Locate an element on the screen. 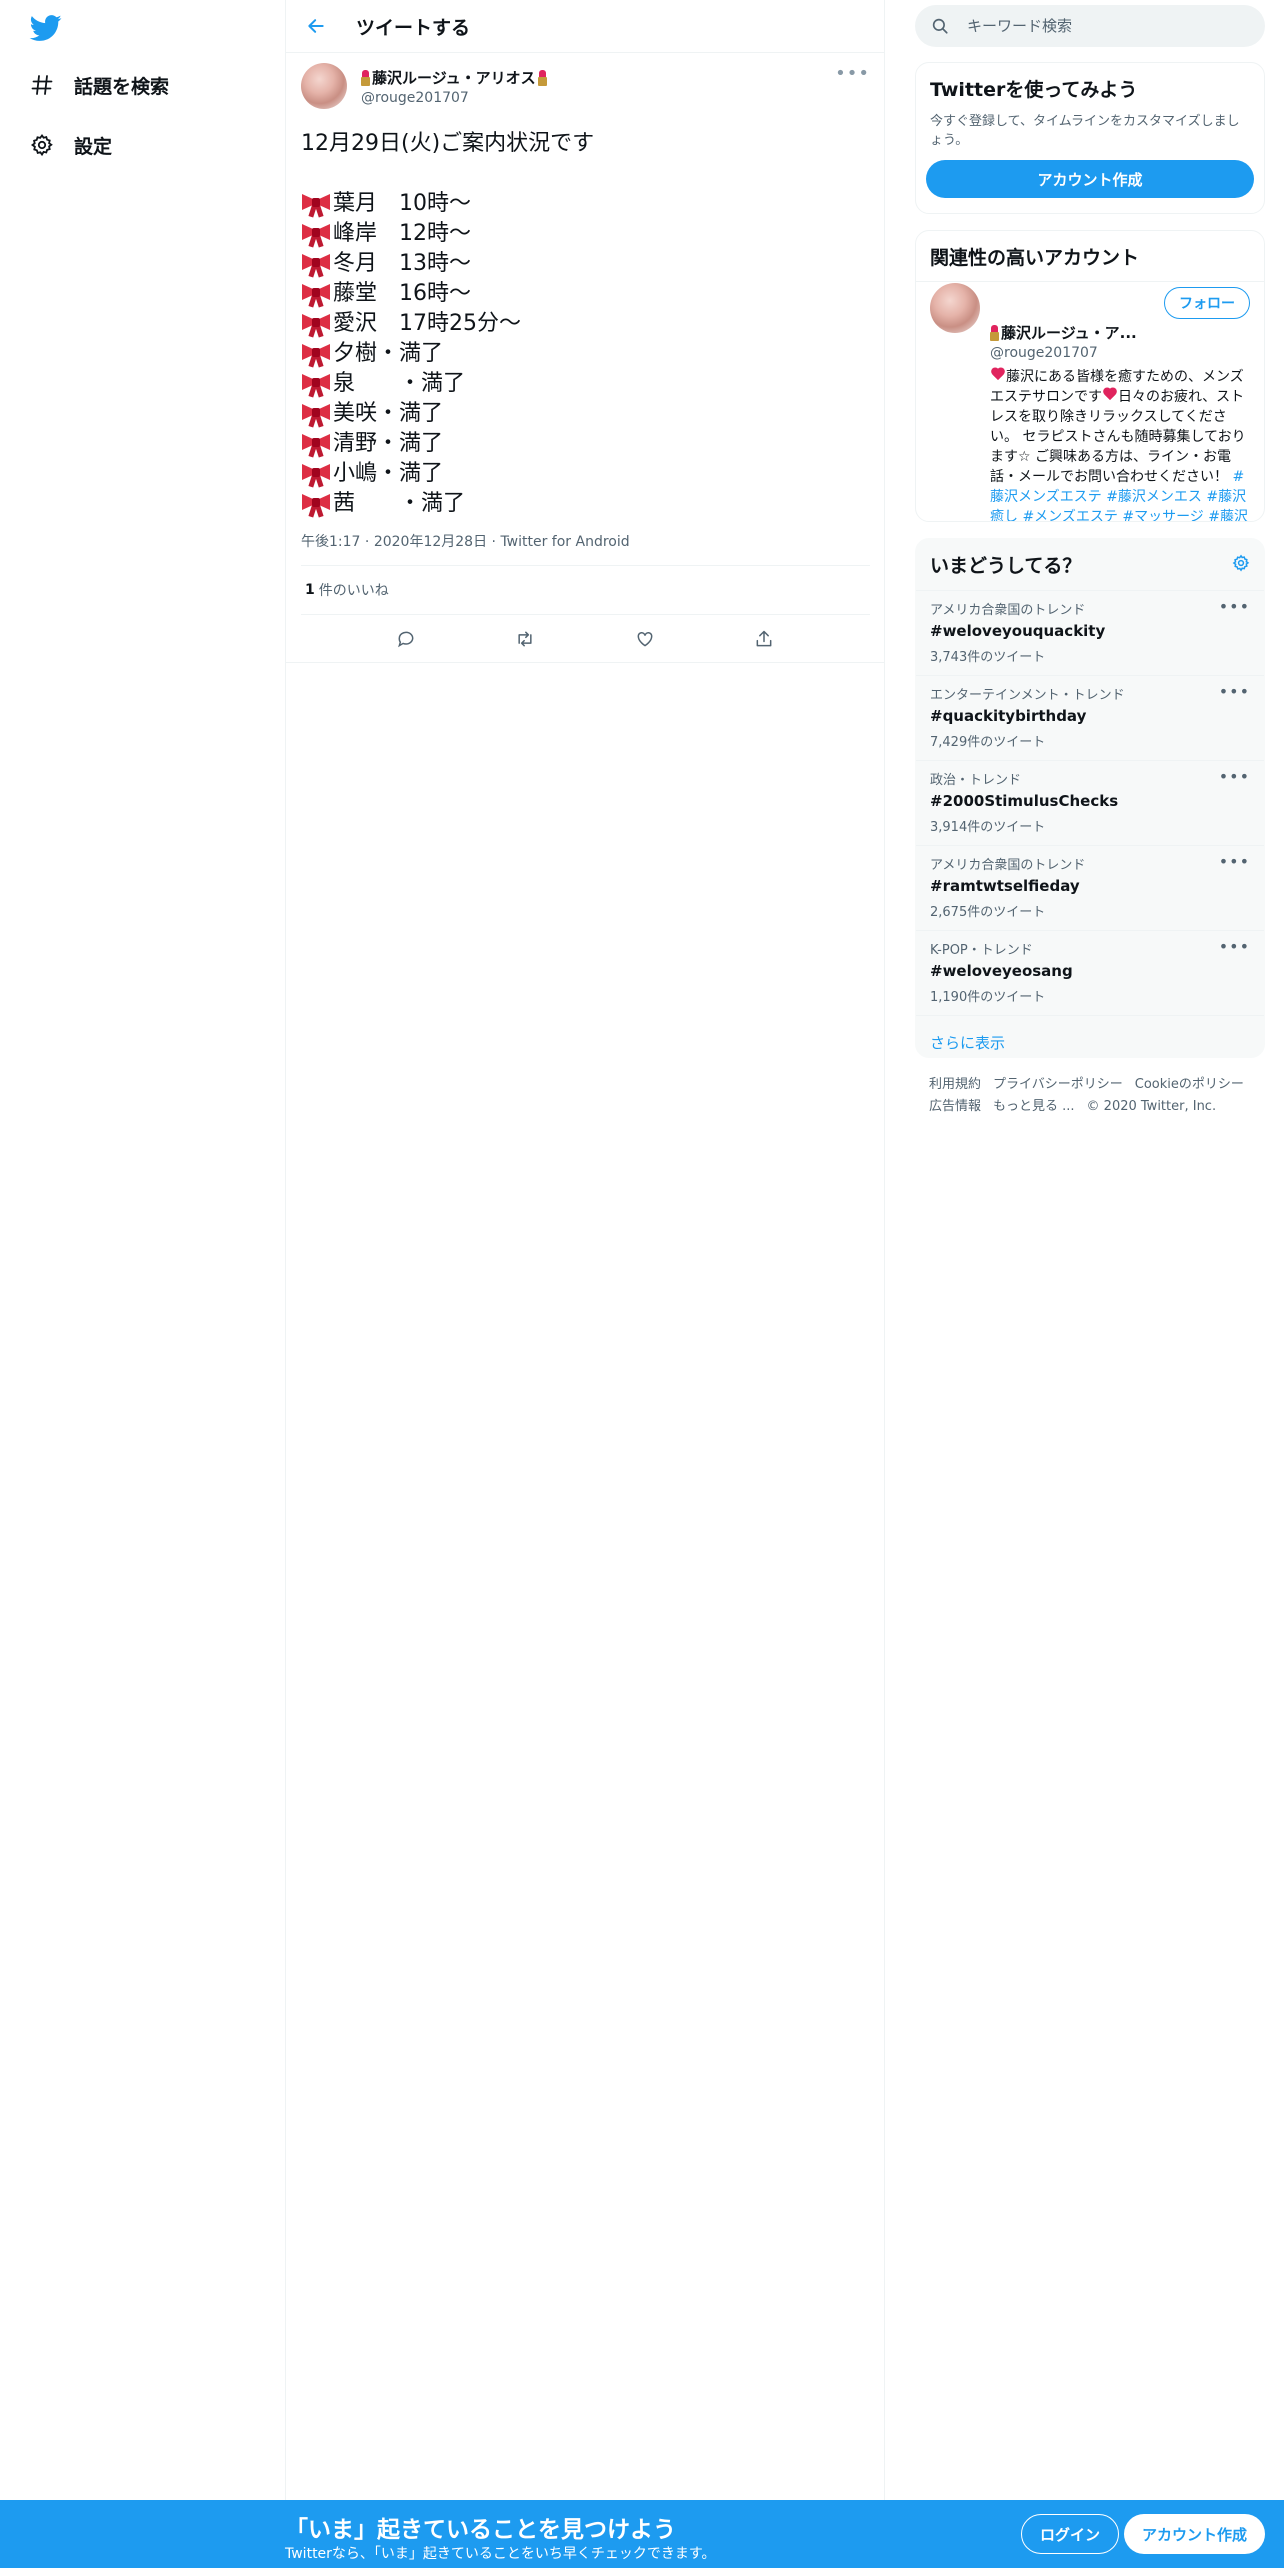 The width and height of the screenshot is (1284, 2568). sidebar-item-label: 話題を検索 is located at coordinates (122, 86).